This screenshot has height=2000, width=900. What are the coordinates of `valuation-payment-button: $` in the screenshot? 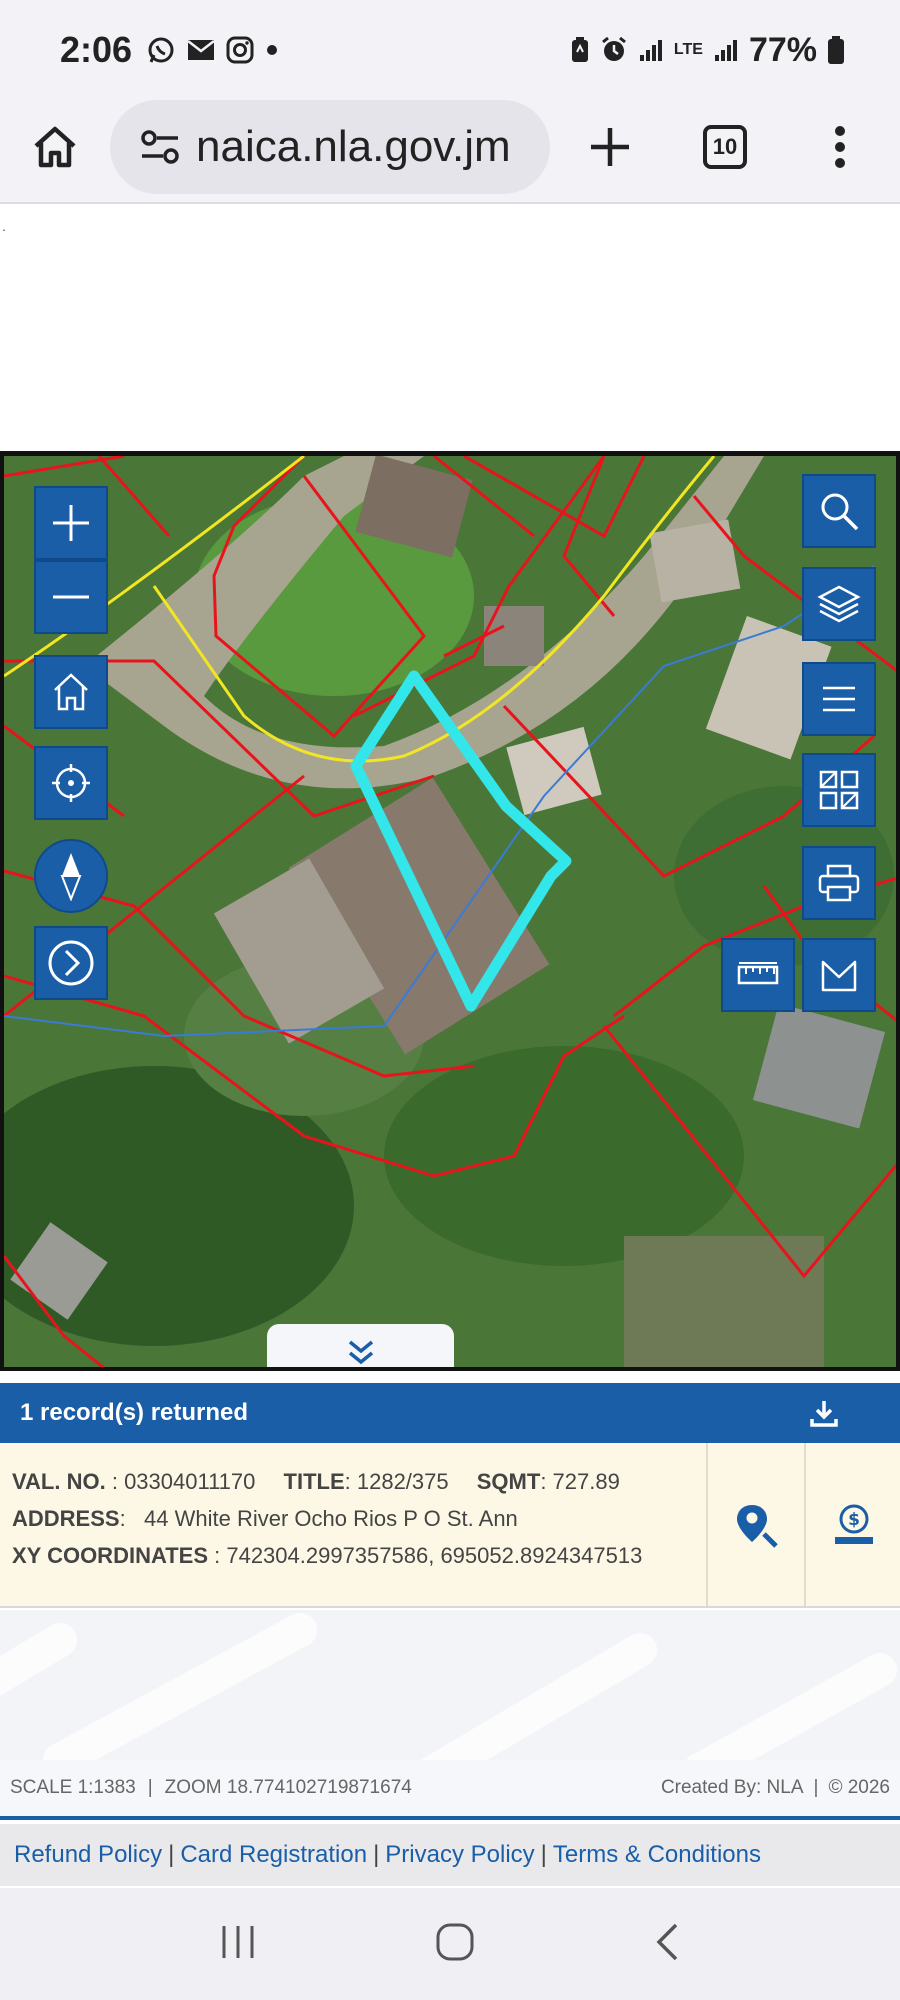 It's located at (852, 1524).